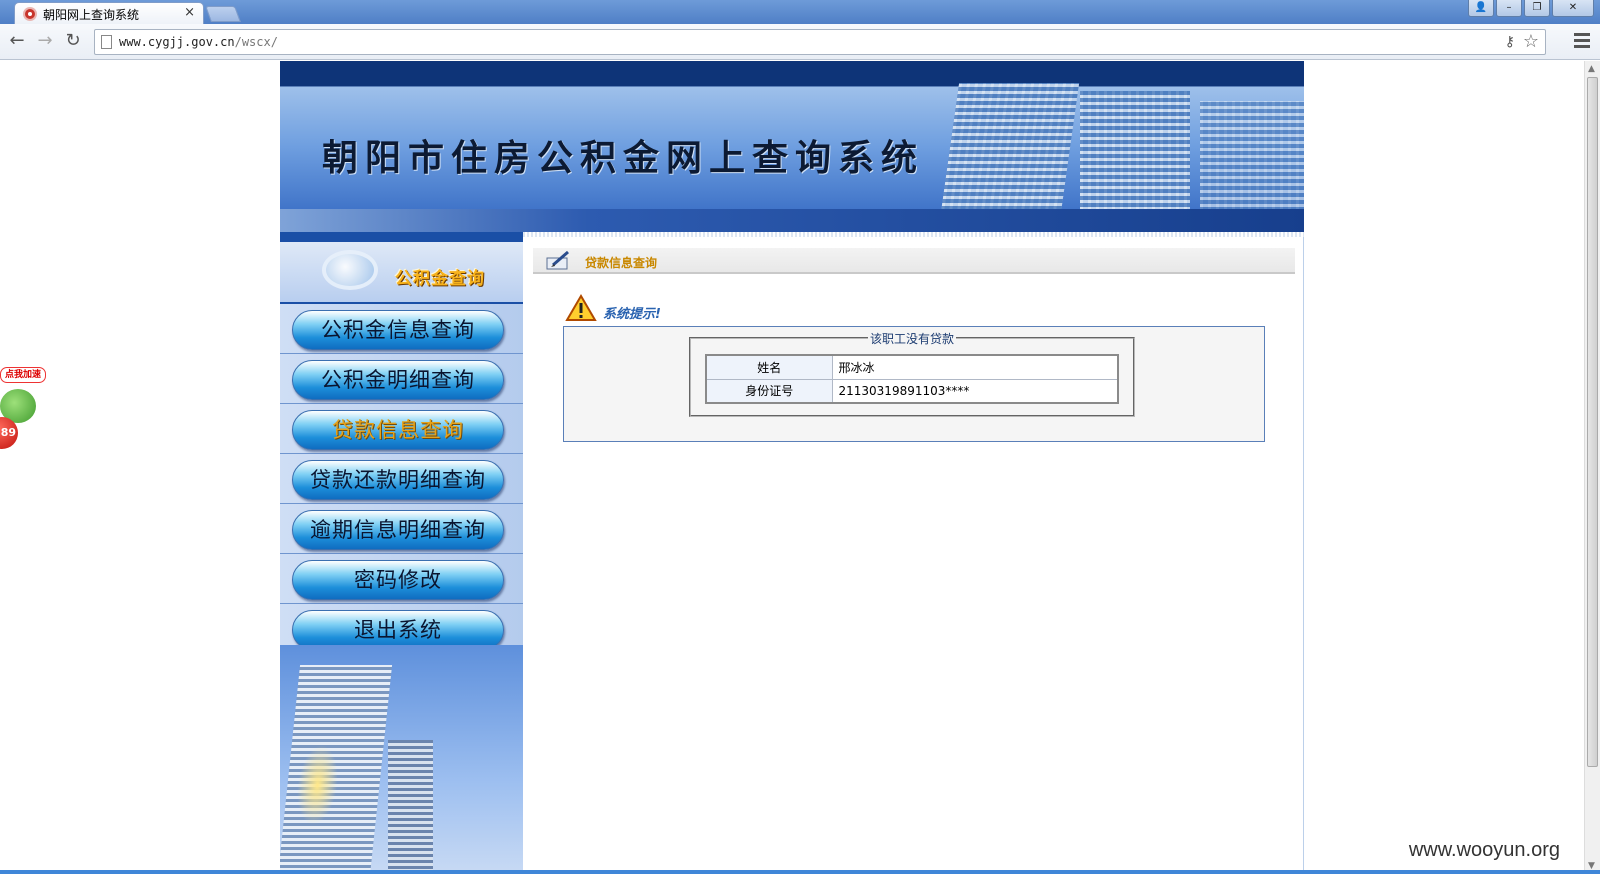 The height and width of the screenshot is (874, 1600). Describe the element at coordinates (769, 367) in the screenshot. I see `name-label: 姓名` at that location.